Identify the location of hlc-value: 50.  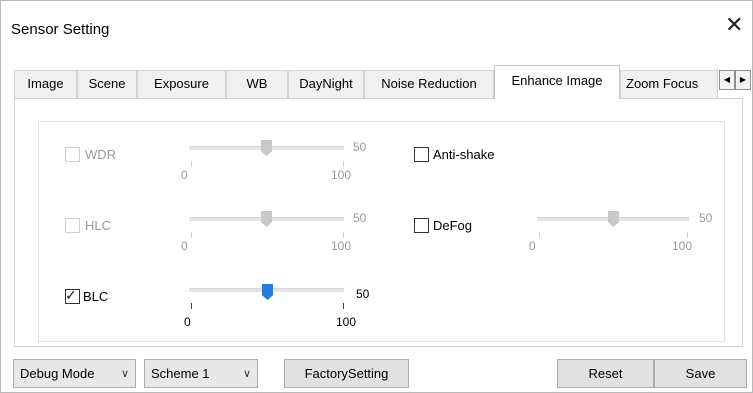
(360, 218).